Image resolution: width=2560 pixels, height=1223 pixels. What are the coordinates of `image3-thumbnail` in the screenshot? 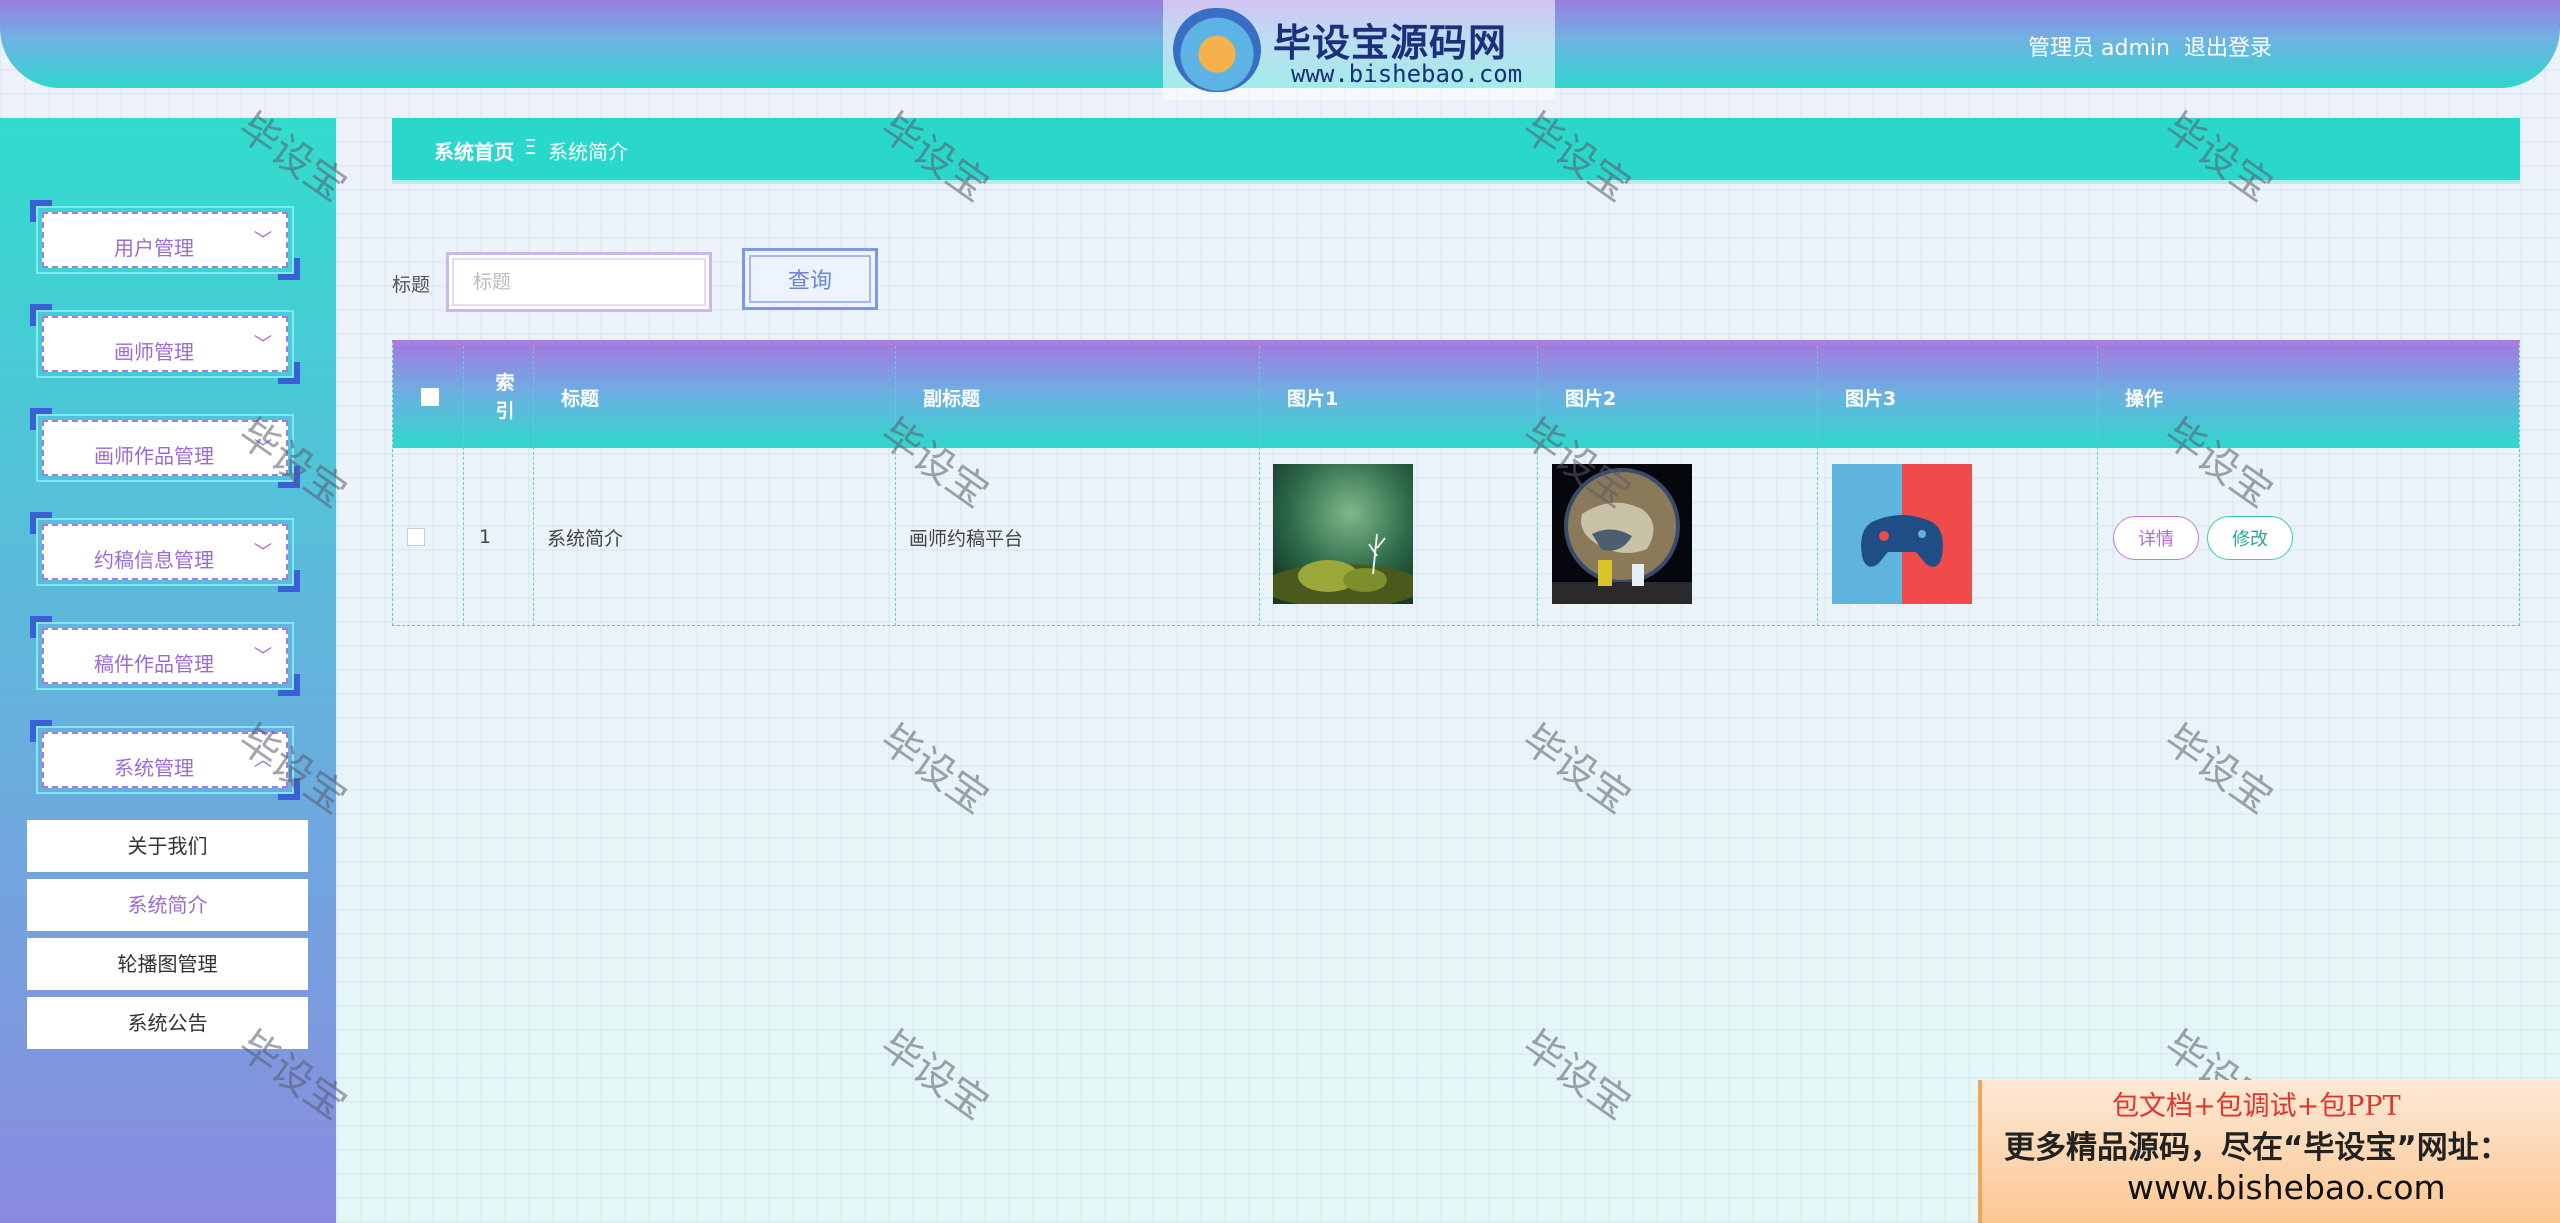 It's located at (1902, 534).